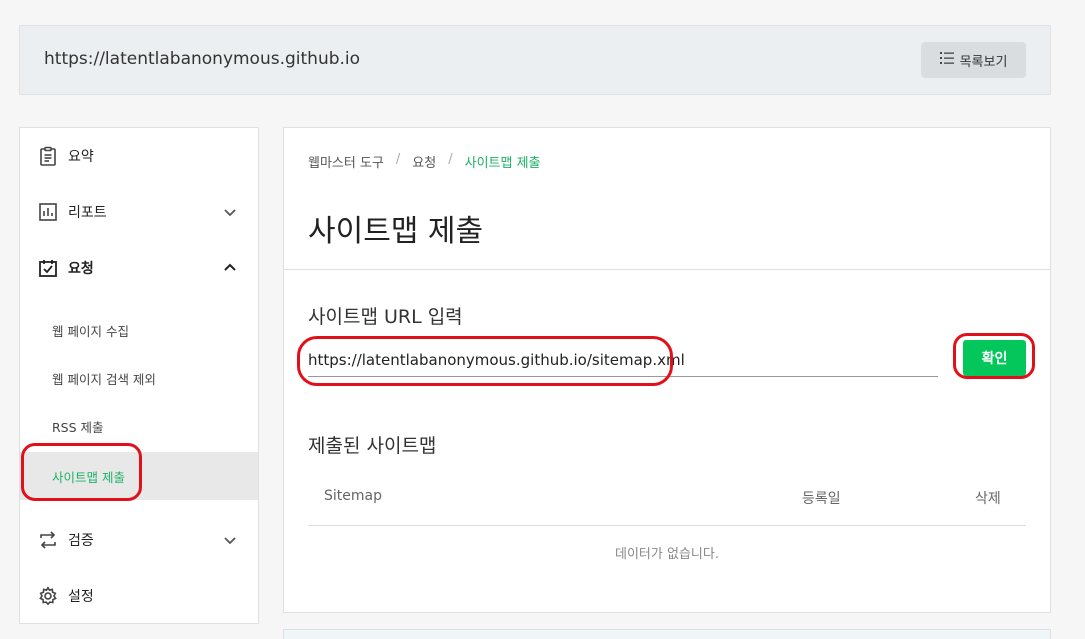 This screenshot has height=639, width=1085. What do you see at coordinates (88, 477) in the screenshot?
I see `sidebar-subitem-label: 사이트맵 제출` at bounding box center [88, 477].